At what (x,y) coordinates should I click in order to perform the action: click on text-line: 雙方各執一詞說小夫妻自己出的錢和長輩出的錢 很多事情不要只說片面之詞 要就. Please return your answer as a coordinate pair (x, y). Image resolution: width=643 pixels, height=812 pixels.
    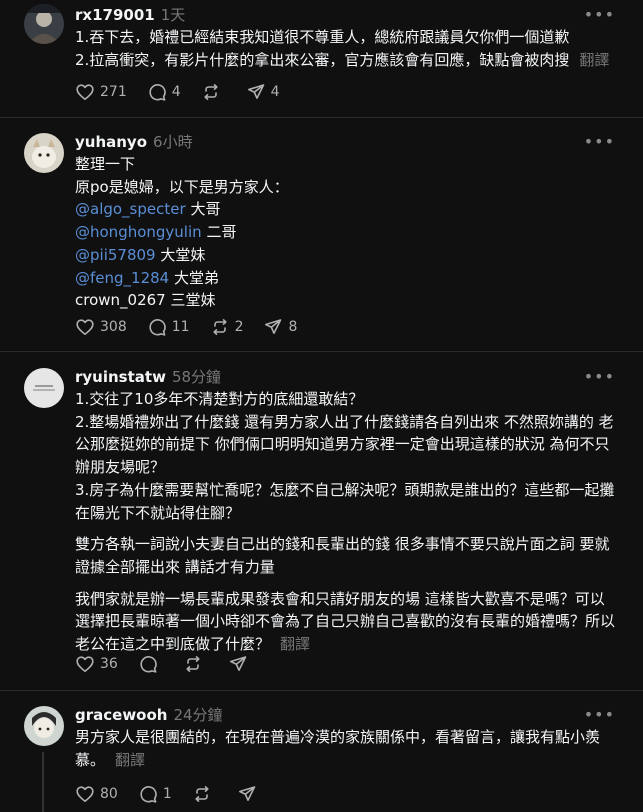
    Looking at the image, I should click on (342, 544).